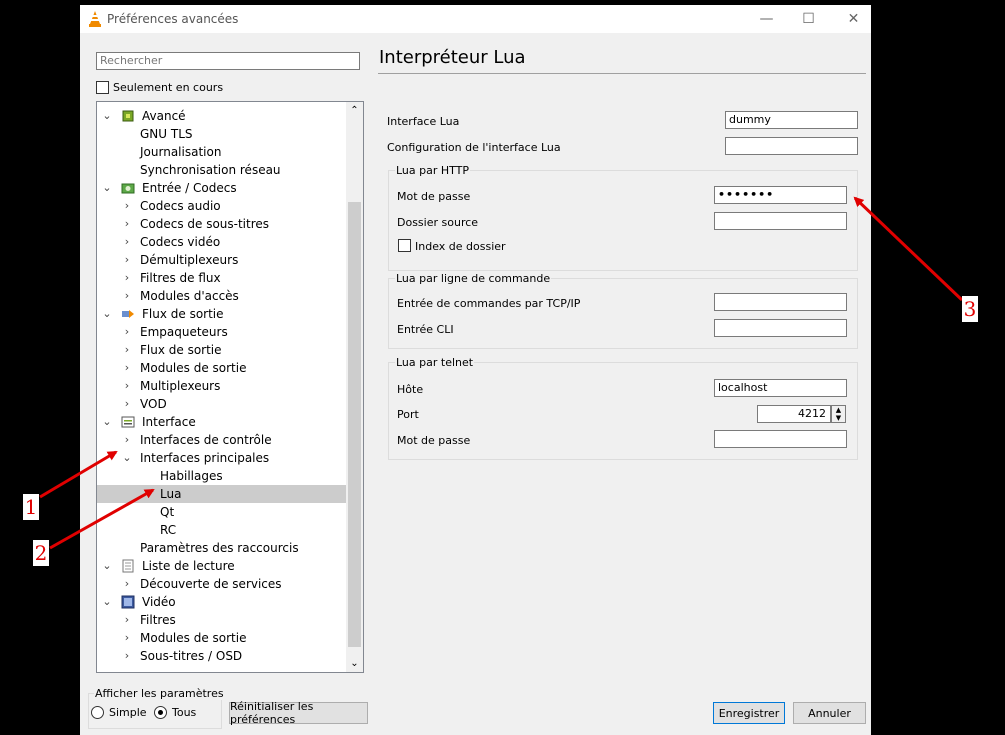 Image resolution: width=1005 pixels, height=735 pixels. I want to click on annotation-label-3: 3, so click(970, 309).